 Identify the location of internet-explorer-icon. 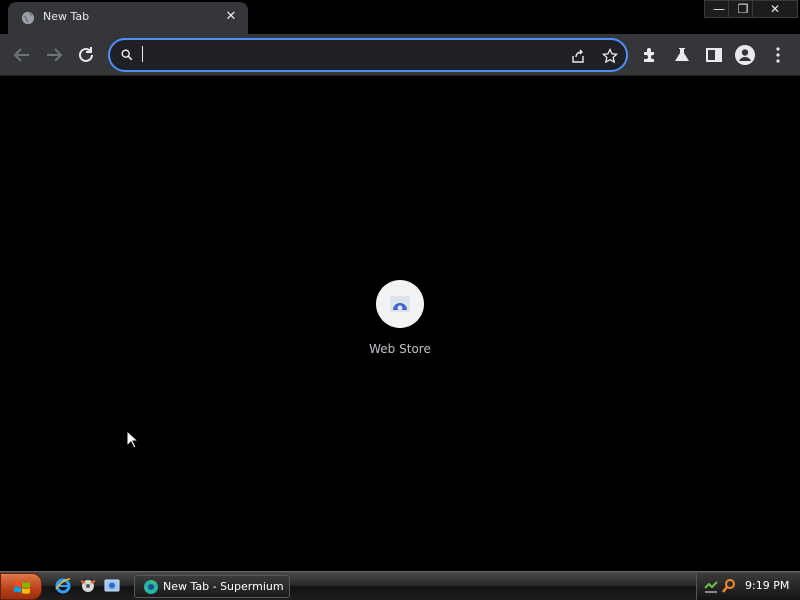
(63, 586).